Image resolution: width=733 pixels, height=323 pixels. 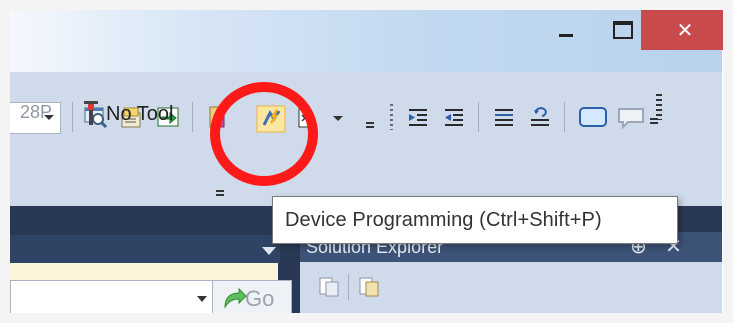 What do you see at coordinates (443, 219) in the screenshot?
I see `tooltip-text: Device Programming (Ctrl+Shift+P)` at bounding box center [443, 219].